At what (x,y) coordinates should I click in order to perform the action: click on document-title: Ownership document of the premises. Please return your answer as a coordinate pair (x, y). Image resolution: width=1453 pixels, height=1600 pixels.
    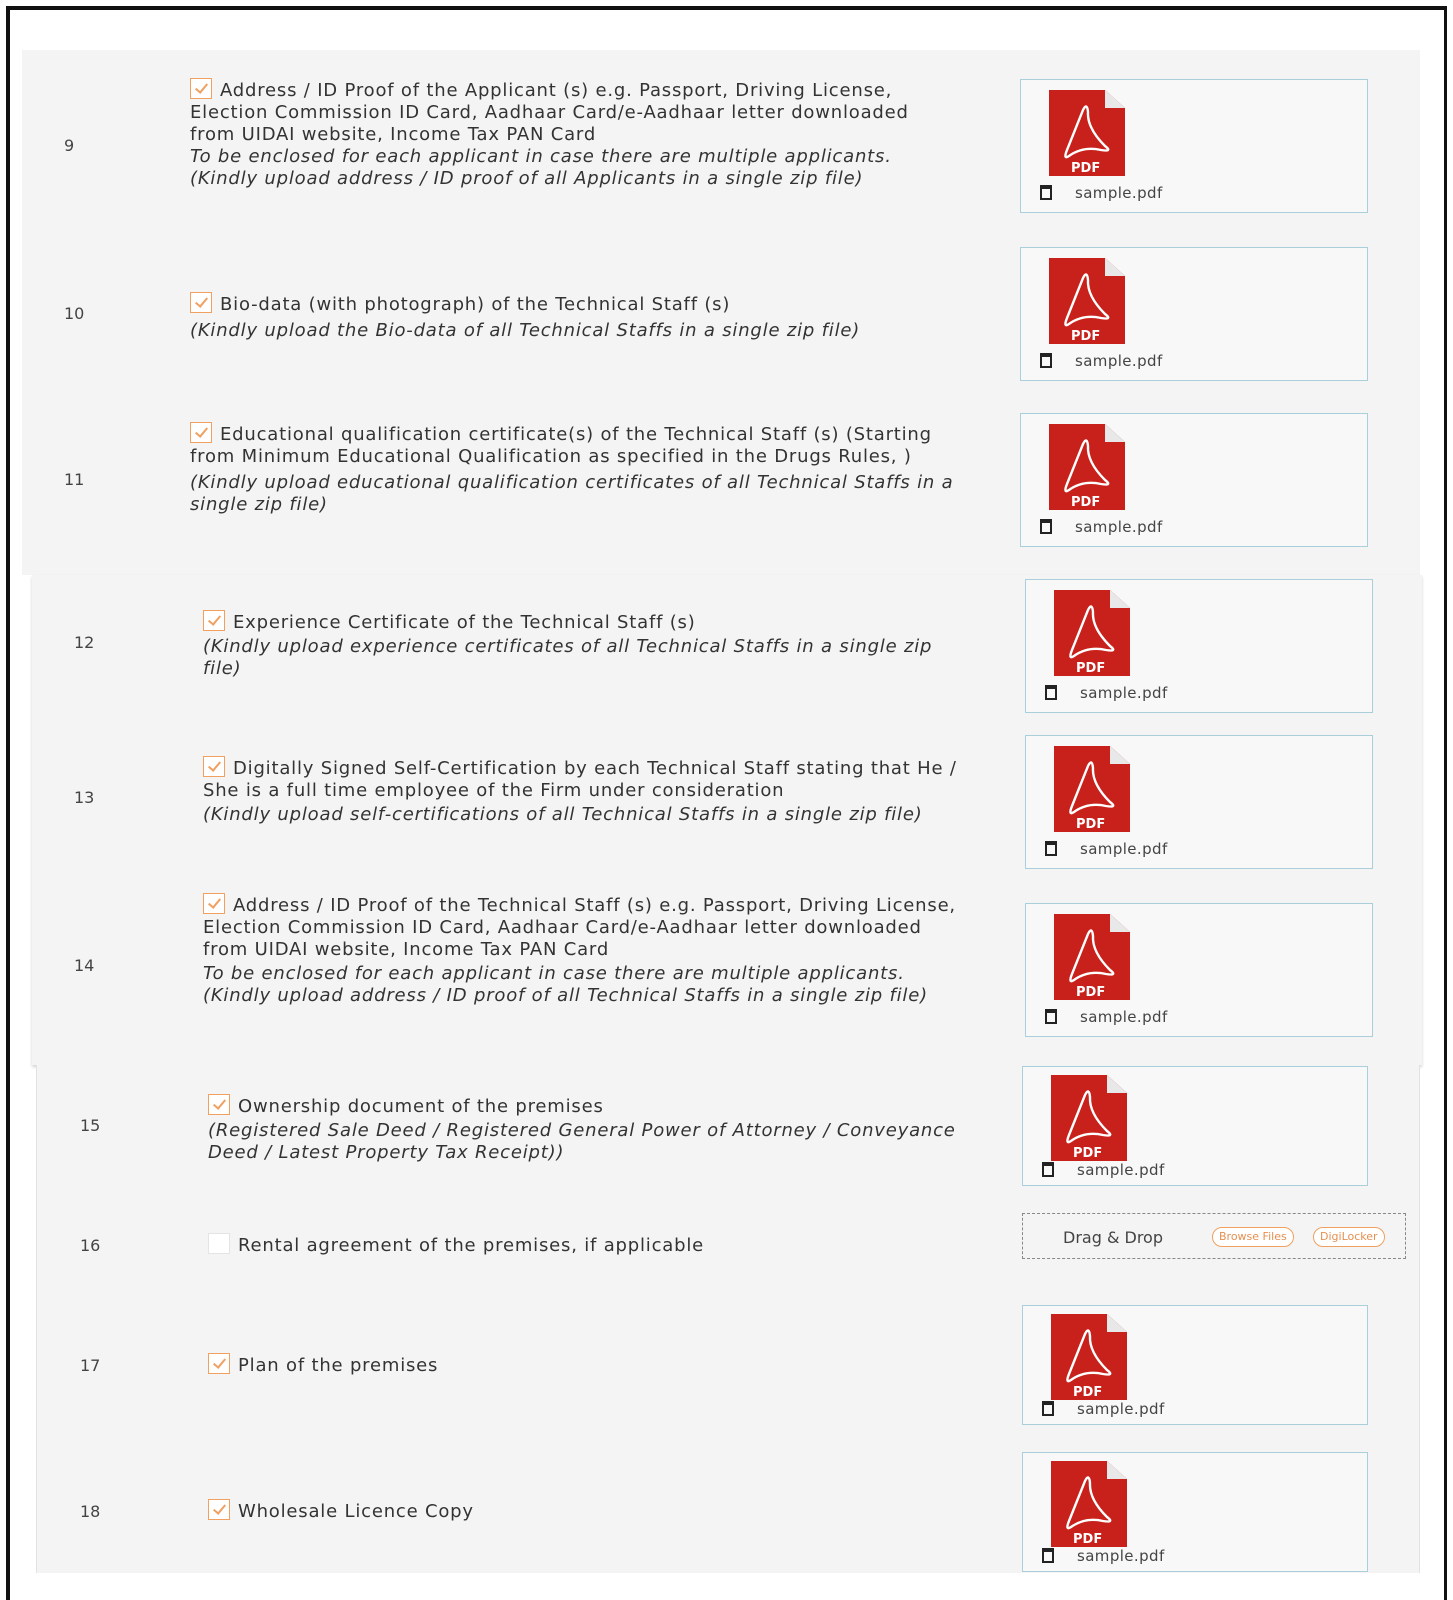
    Looking at the image, I should click on (421, 1106).